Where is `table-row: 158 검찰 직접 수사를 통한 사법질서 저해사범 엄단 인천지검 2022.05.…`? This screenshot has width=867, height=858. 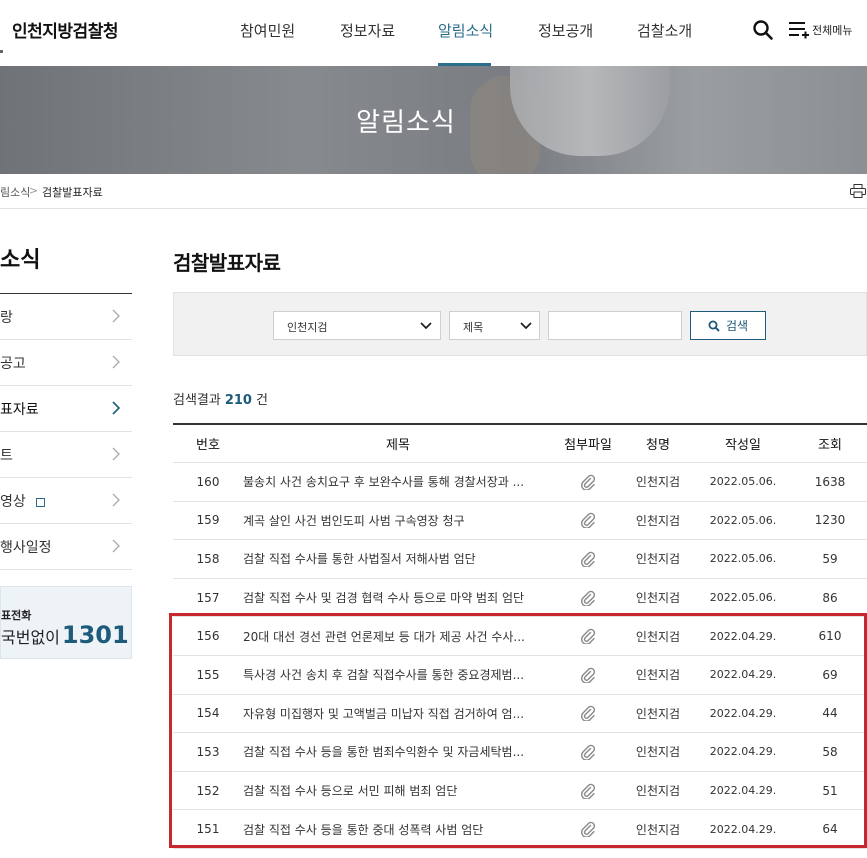 table-row: 158 검찰 직접 수사를 통한 사법질서 저해사범 엄단 인천지검 2022.05.… is located at coordinates (520, 559).